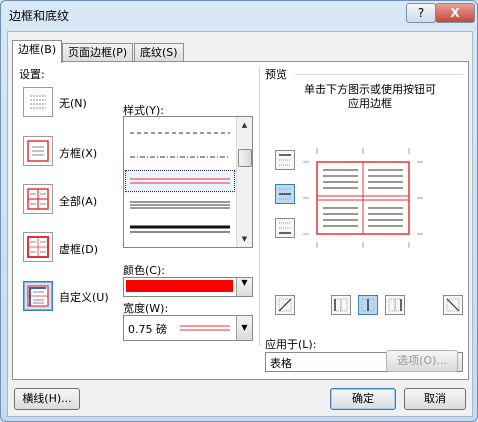 The image size is (478, 422). I want to click on tab-shading-label: 底纹(S), so click(159, 52).